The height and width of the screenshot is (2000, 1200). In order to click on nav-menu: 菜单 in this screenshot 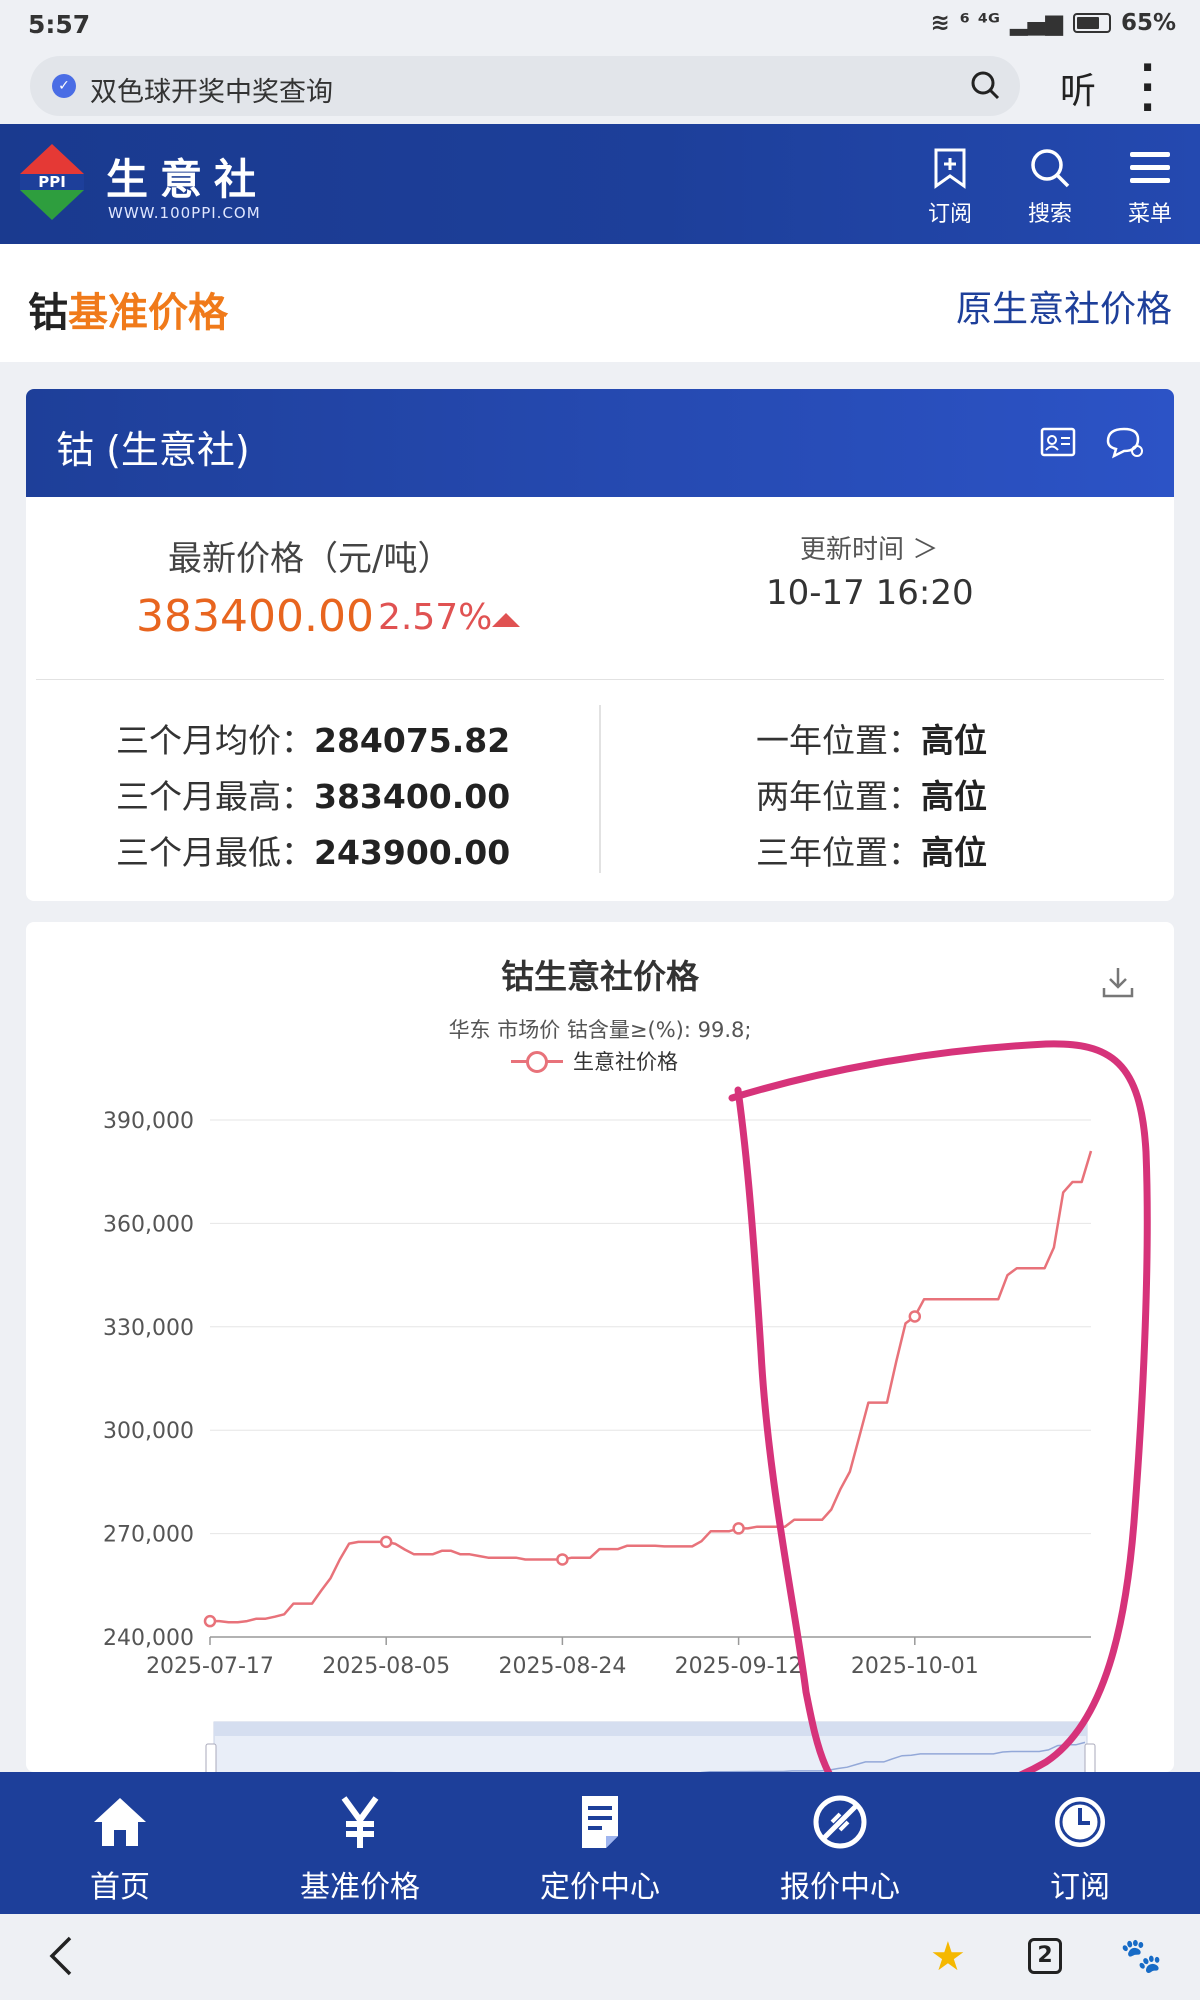, I will do `click(1150, 187)`.